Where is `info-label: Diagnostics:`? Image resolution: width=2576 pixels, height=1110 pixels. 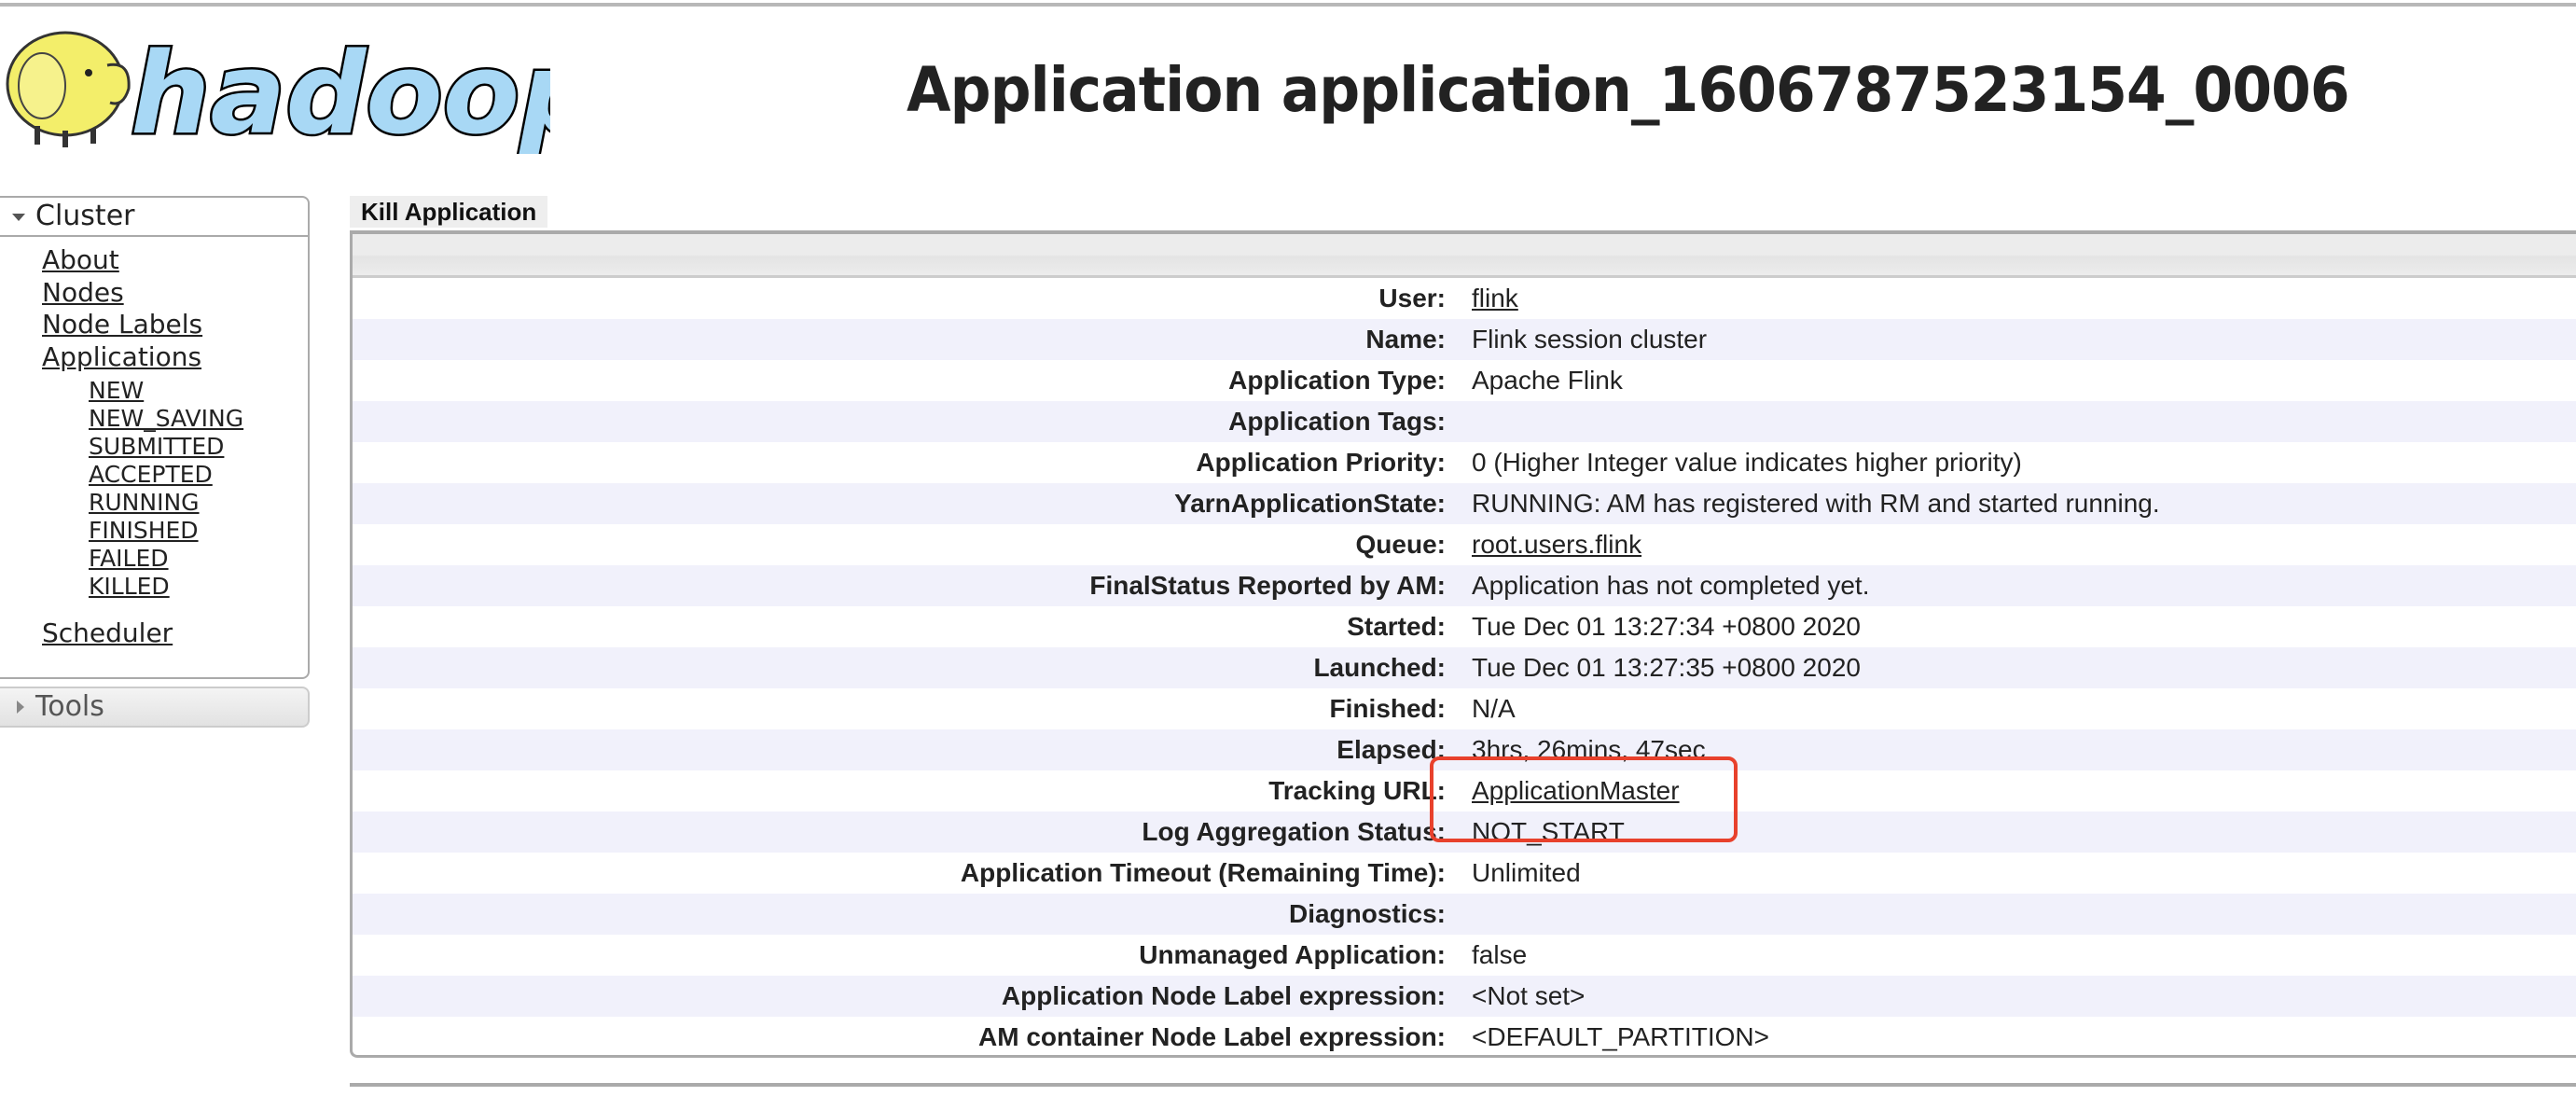
info-label: Diagnostics: is located at coordinates (1367, 913).